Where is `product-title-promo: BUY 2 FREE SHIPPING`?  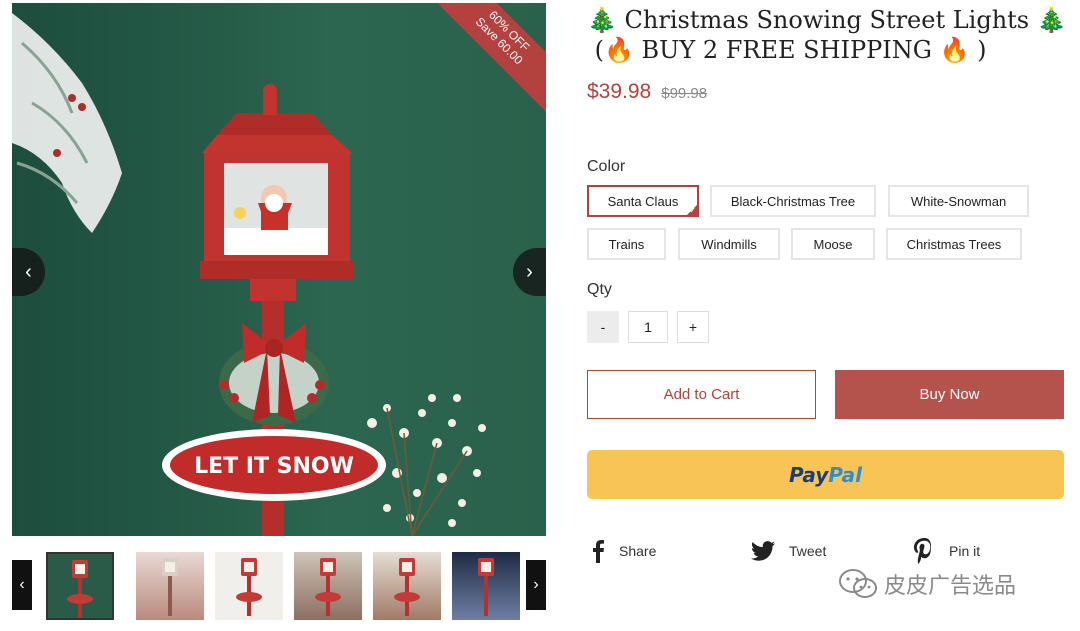 product-title-promo: BUY 2 FREE SHIPPING is located at coordinates (786, 50).